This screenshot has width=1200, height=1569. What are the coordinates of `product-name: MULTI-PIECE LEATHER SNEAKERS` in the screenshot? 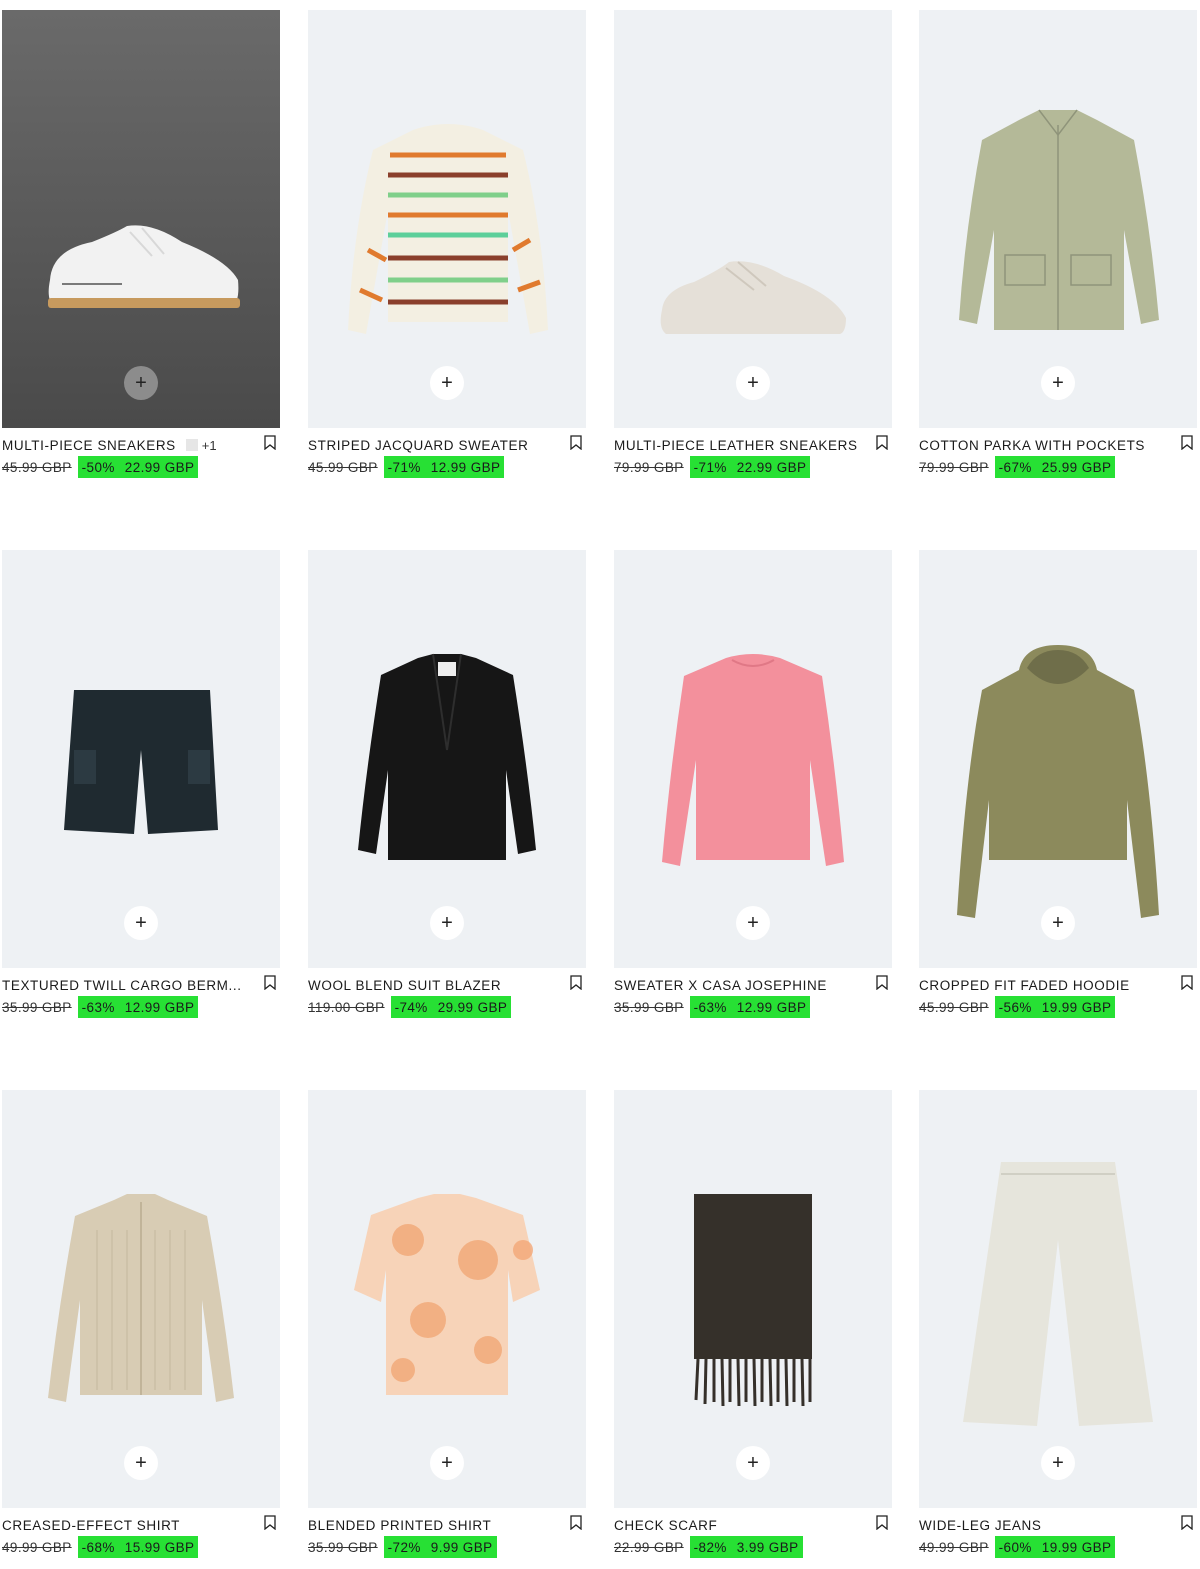 It's located at (736, 445).